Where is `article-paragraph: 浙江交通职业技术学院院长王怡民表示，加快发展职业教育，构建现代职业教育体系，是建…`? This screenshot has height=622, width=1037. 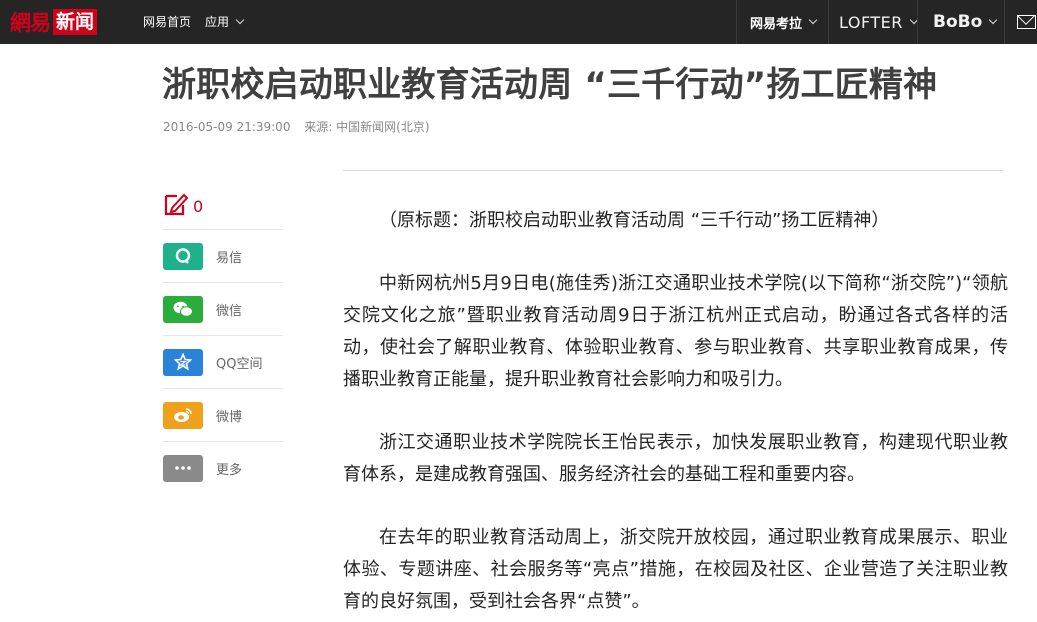
article-paragraph: 浙江交通职业技术学院院长王怡民表示，加快发展职业教育，构建现代职业教育体系，是建… is located at coordinates (675, 458).